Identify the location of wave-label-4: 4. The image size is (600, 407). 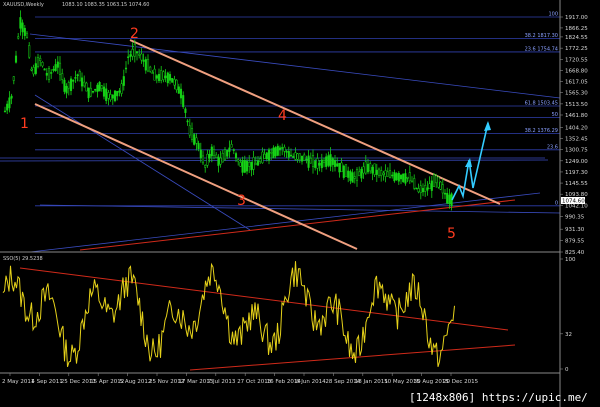
(282, 116).